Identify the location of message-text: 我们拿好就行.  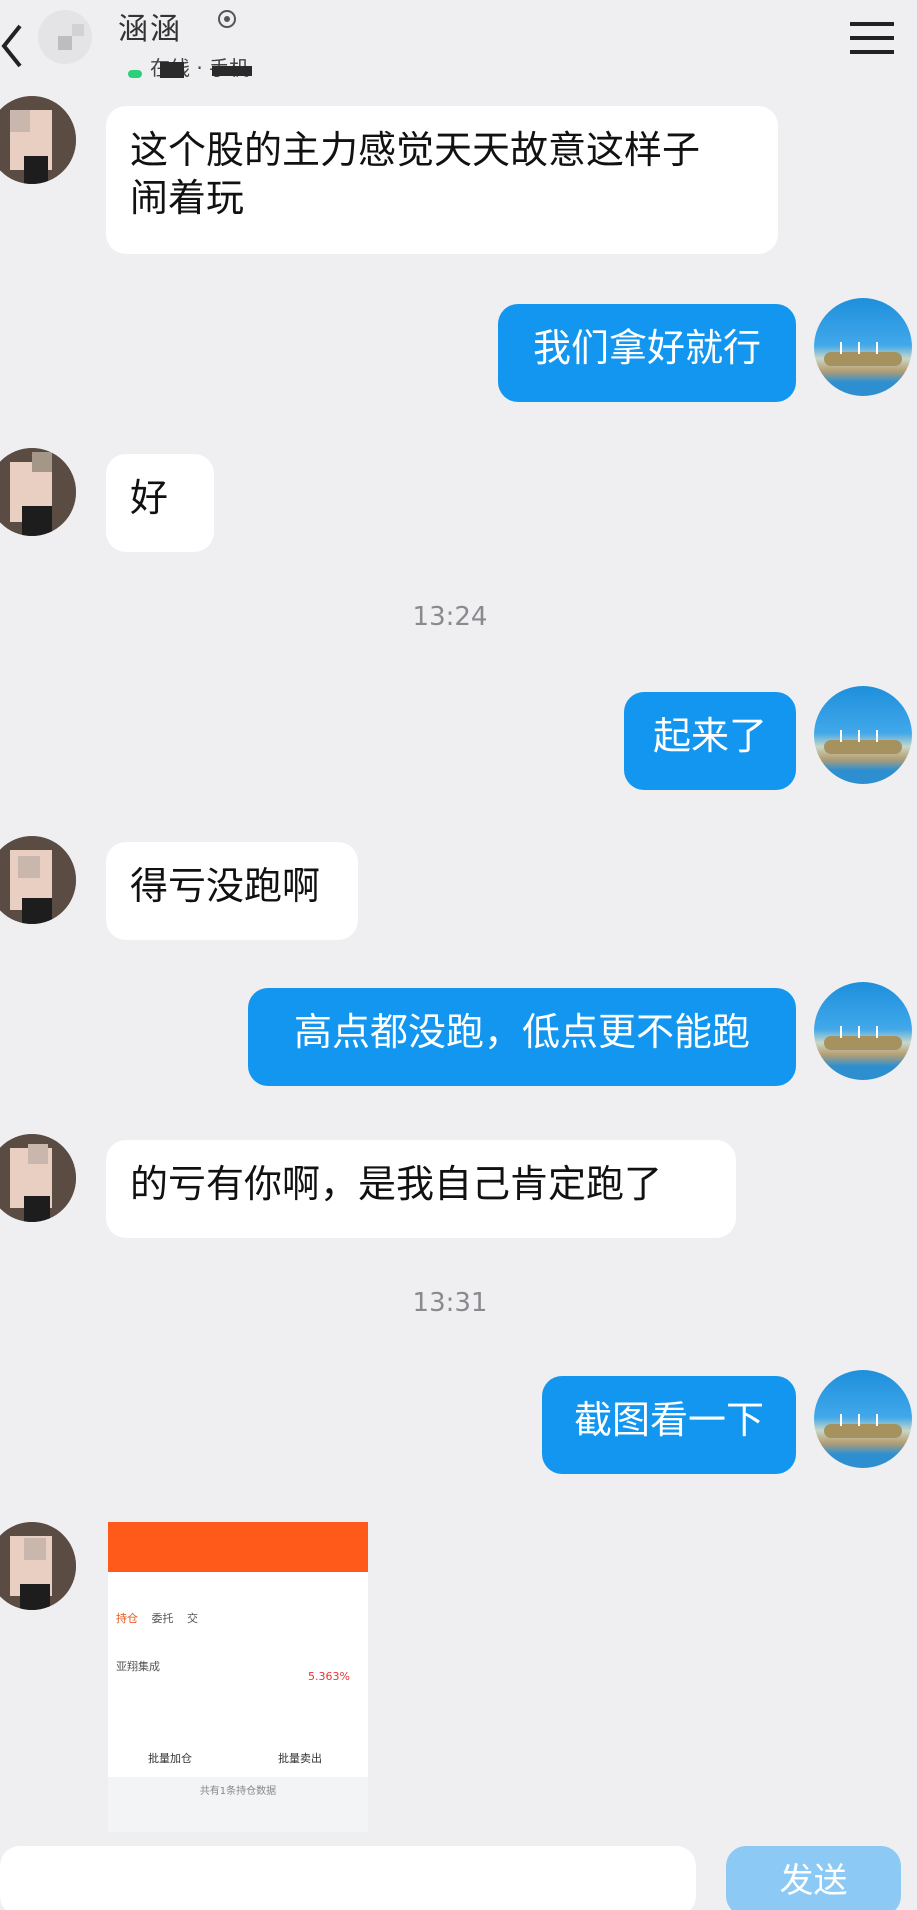
(646, 348).